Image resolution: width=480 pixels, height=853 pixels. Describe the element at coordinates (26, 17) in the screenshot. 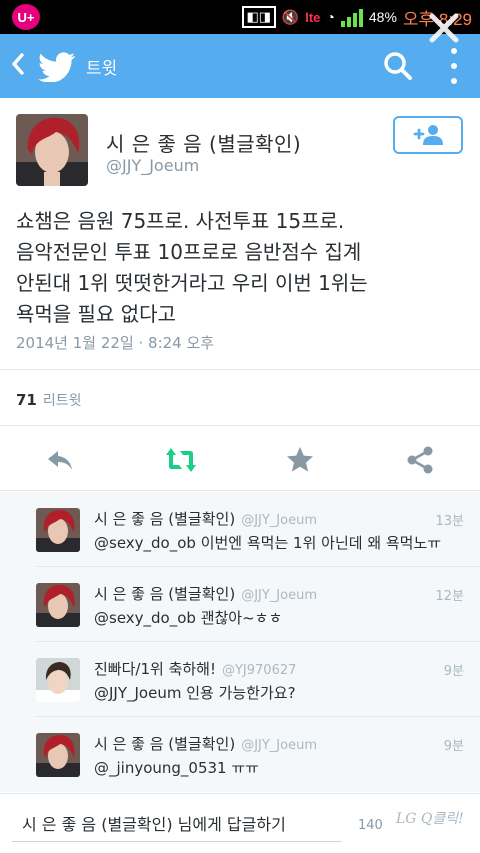

I see `carrier-logo: U+` at that location.